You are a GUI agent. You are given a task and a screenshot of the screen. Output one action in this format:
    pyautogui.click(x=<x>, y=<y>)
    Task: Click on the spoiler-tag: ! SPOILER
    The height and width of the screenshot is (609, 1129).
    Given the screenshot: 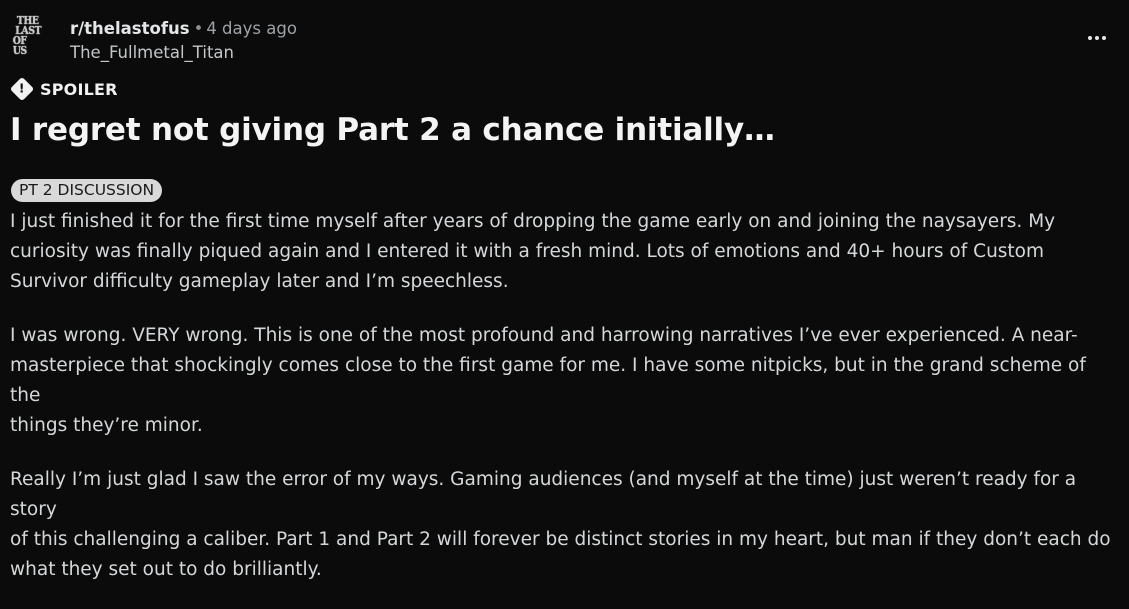 What is the action you would take?
    pyautogui.click(x=63, y=89)
    